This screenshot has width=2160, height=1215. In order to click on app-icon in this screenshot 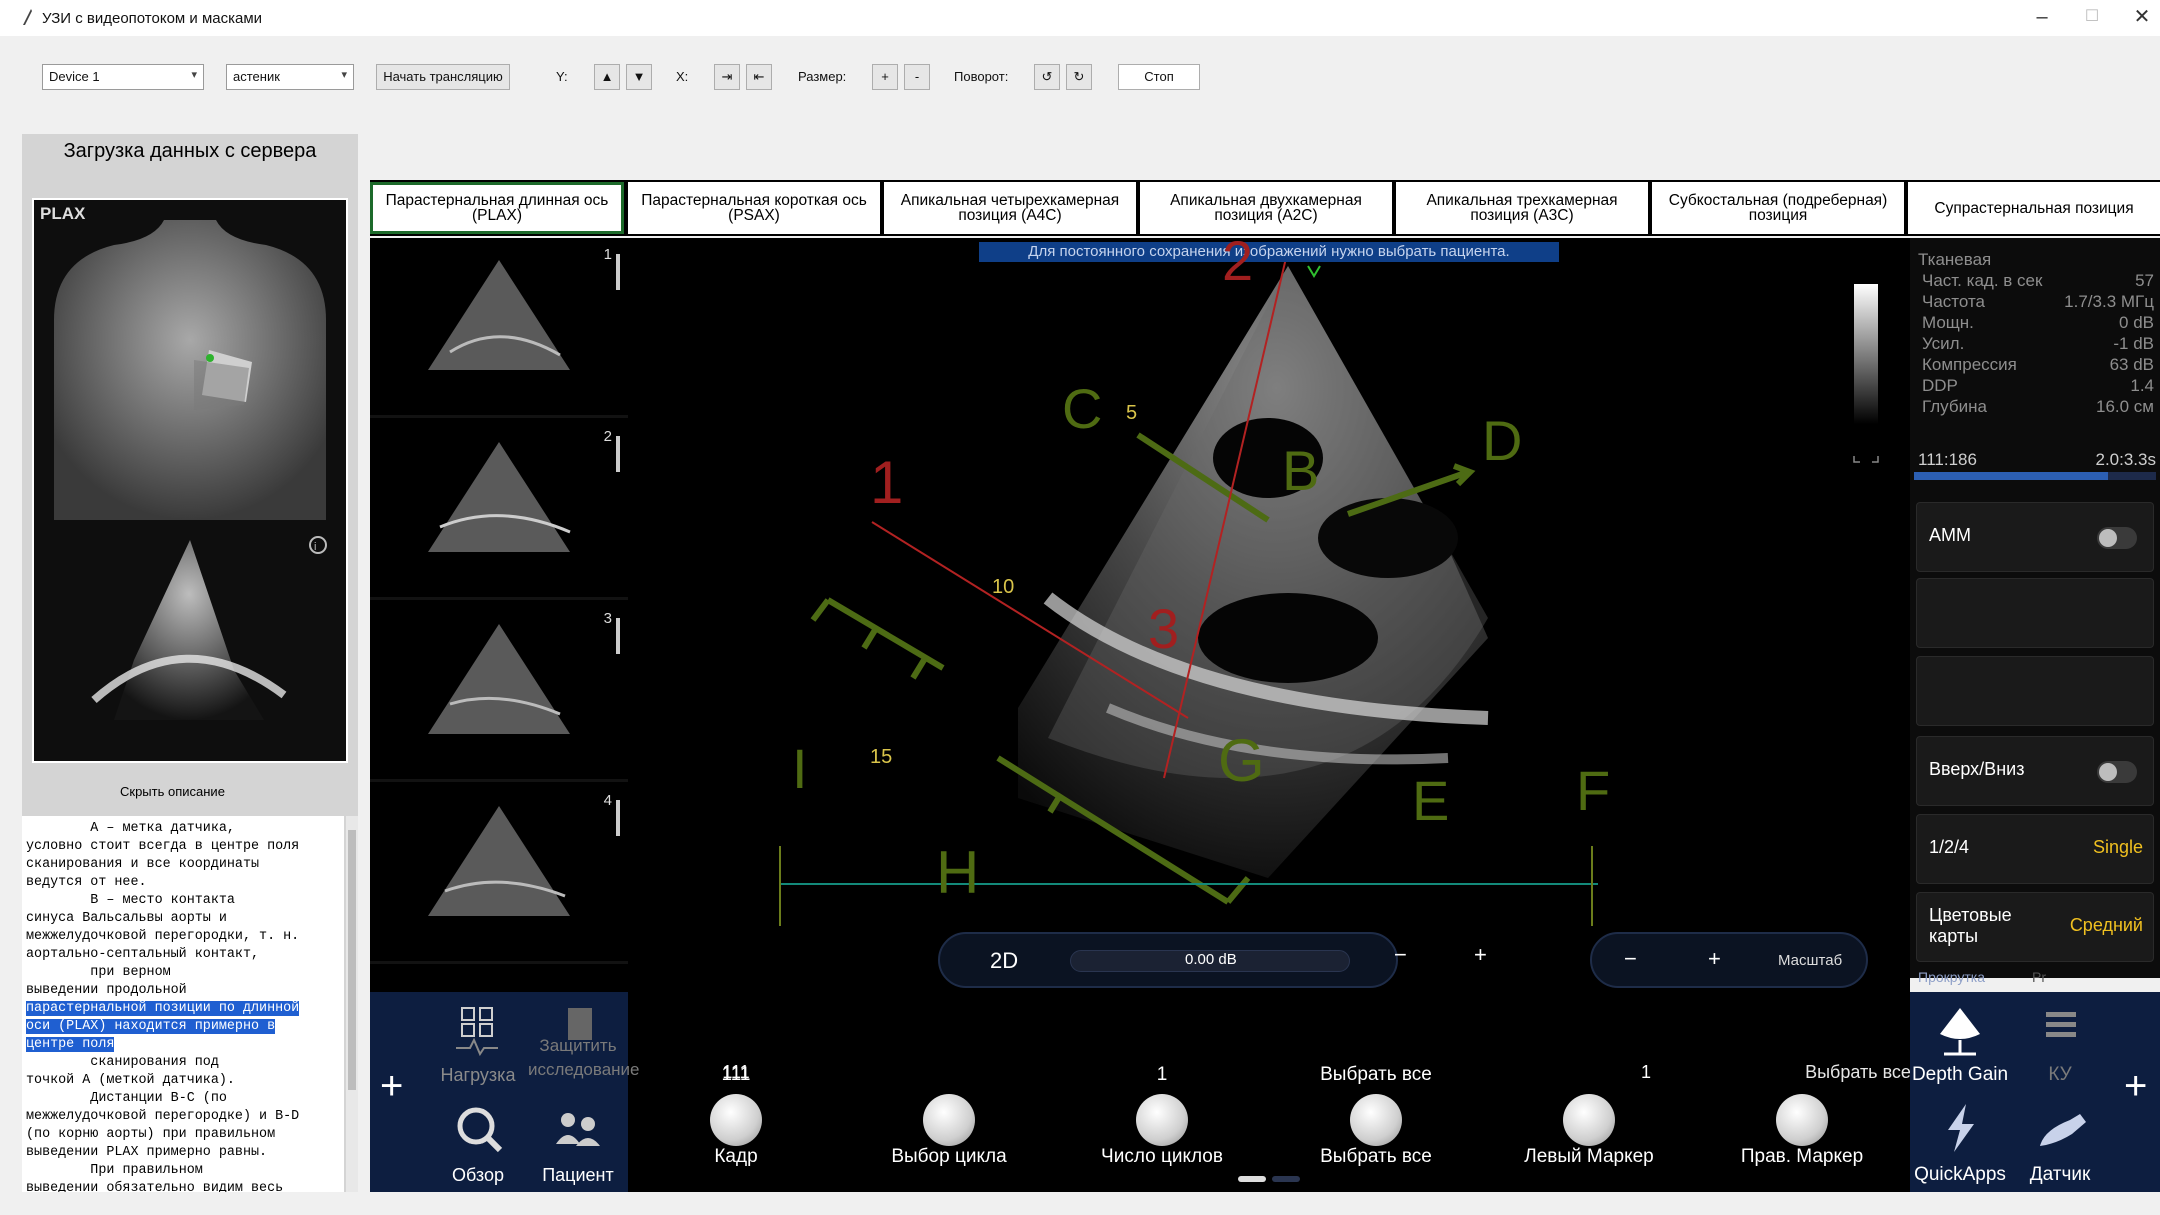, I will do `click(27, 17)`.